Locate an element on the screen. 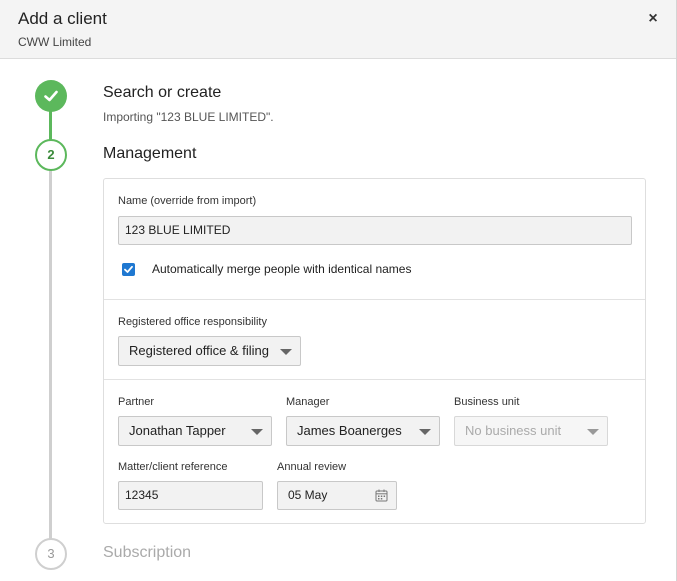 Image resolution: width=677 pixels, height=581 pixels. manager-label: Manager is located at coordinates (308, 402).